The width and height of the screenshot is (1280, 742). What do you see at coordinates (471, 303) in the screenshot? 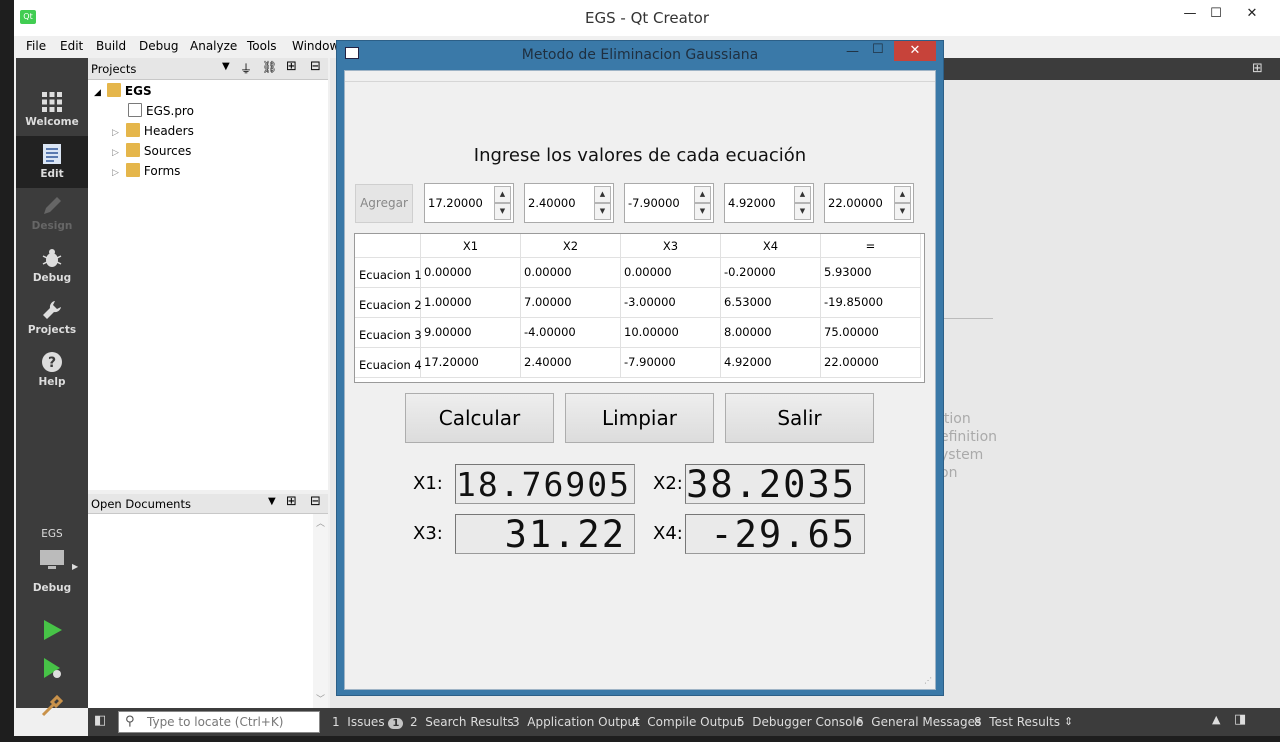
I see `table-cell: 1.00000` at bounding box center [471, 303].